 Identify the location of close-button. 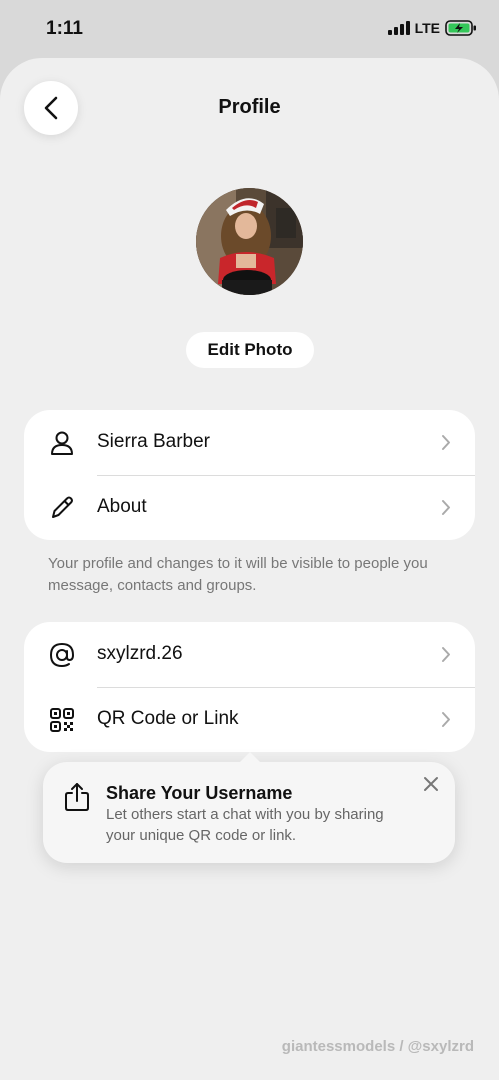
(431, 784).